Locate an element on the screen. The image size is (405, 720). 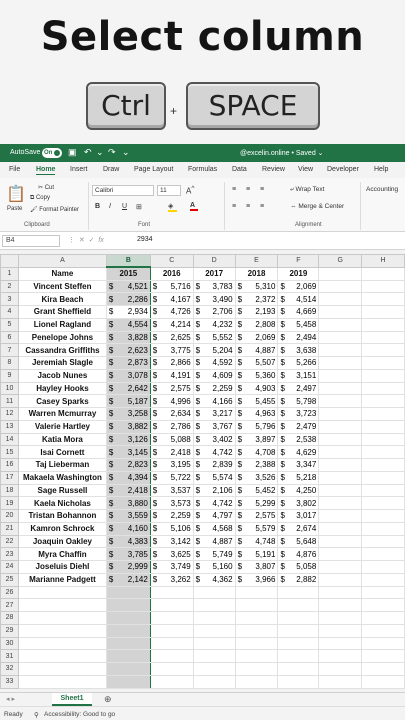
cell-h1 is located at coordinates (383, 273).